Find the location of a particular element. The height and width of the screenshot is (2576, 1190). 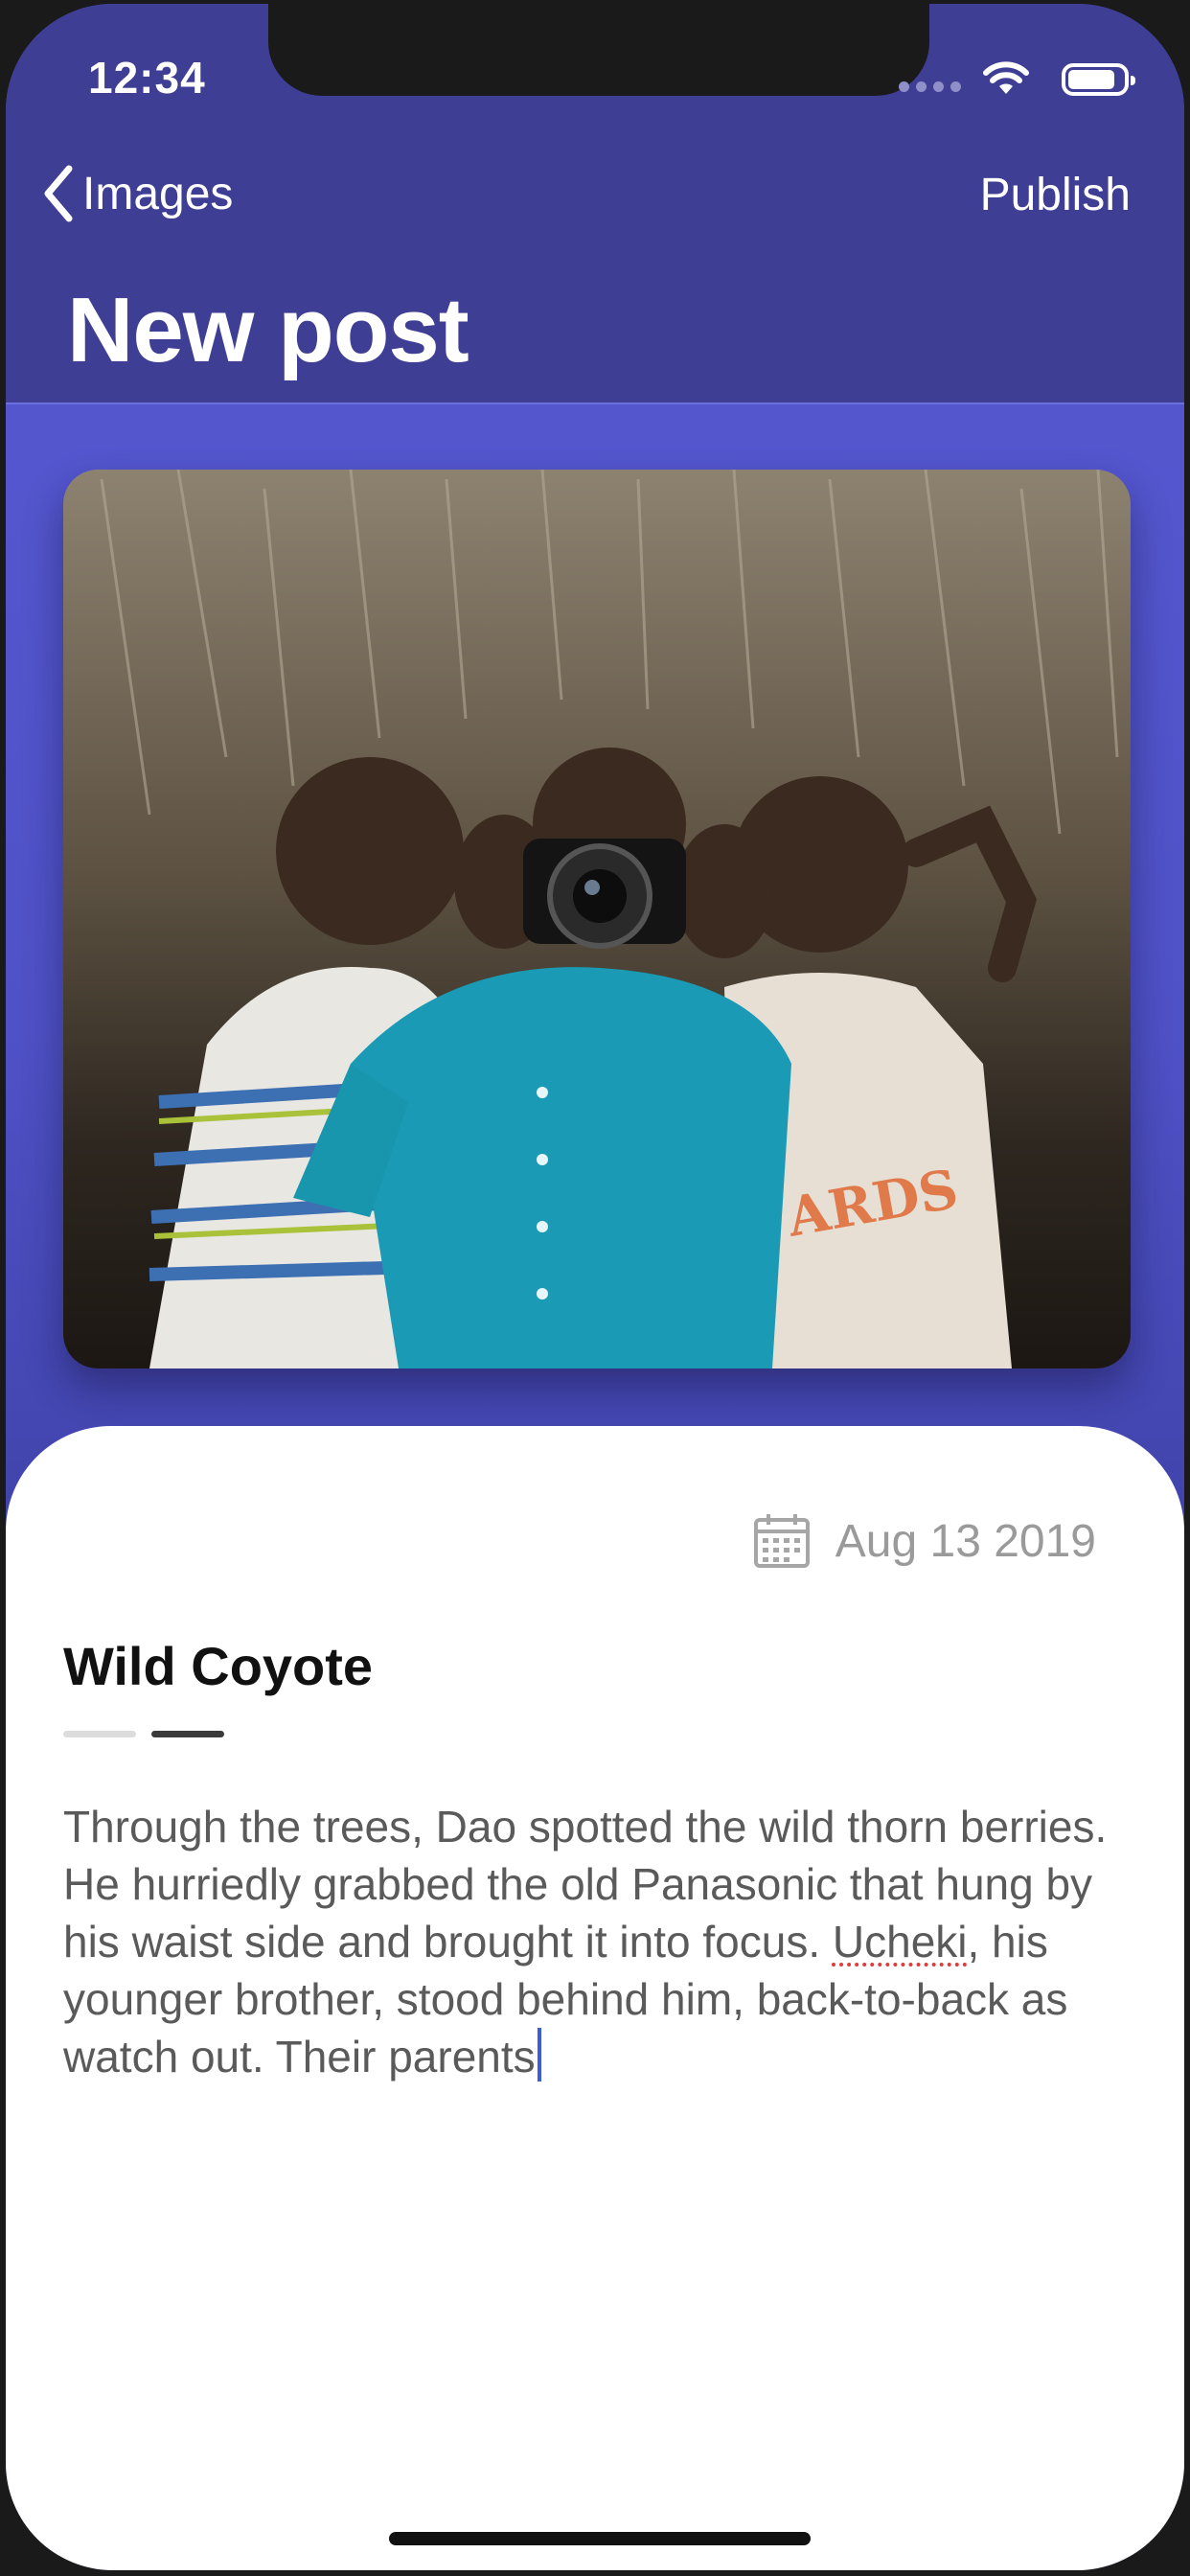

publish-button: Publish is located at coordinates (1056, 195).